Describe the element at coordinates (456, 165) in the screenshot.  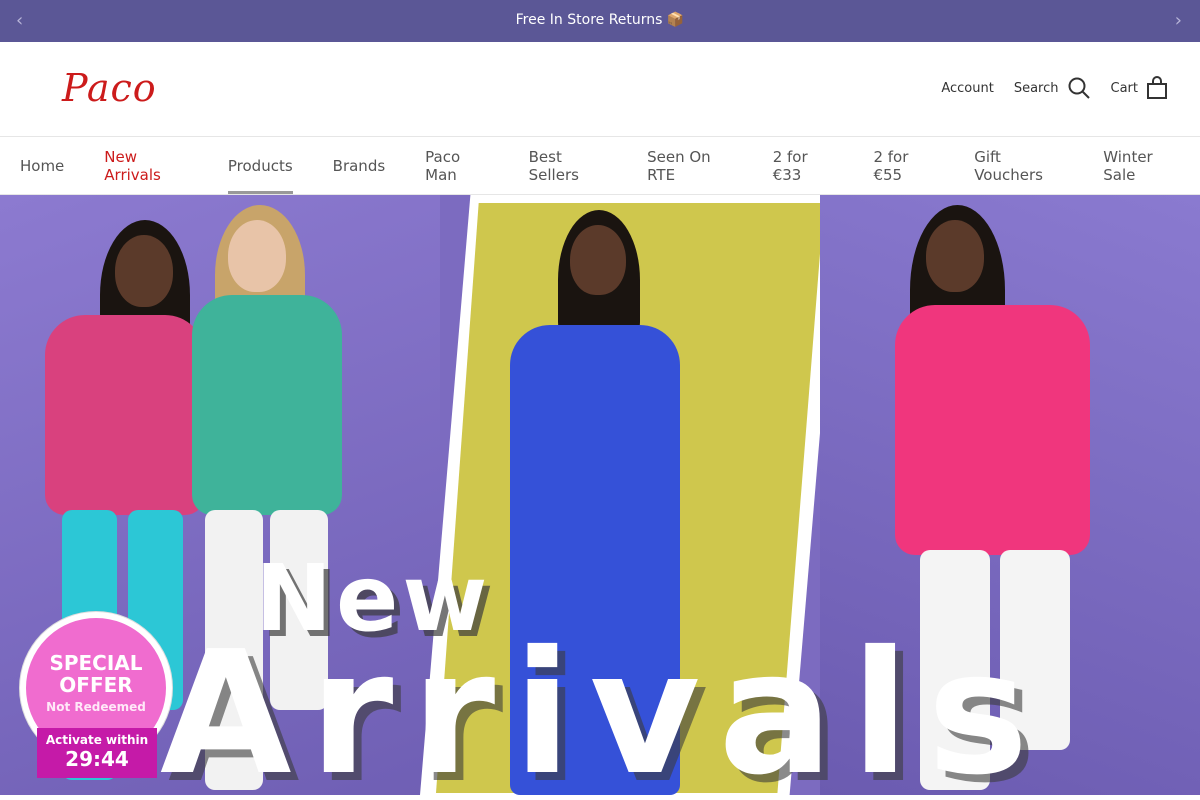
I see `nav-item-paco-man: Paco Man` at that location.